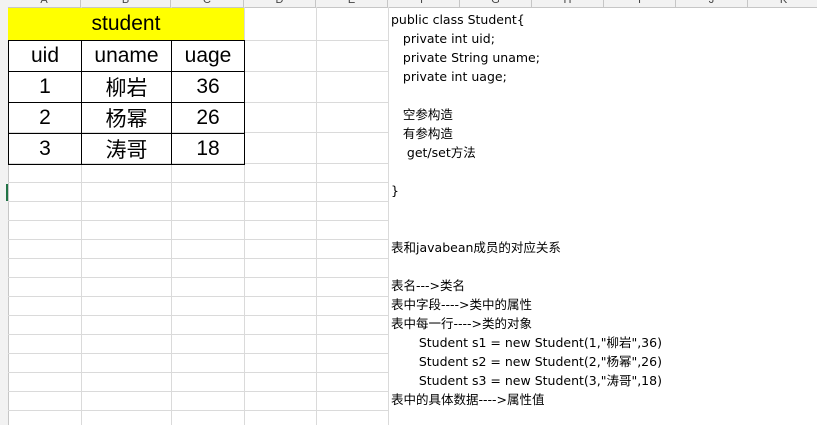 This screenshot has height=425, width=817. Describe the element at coordinates (280, 3) in the screenshot. I see `column-header-d: D` at that location.